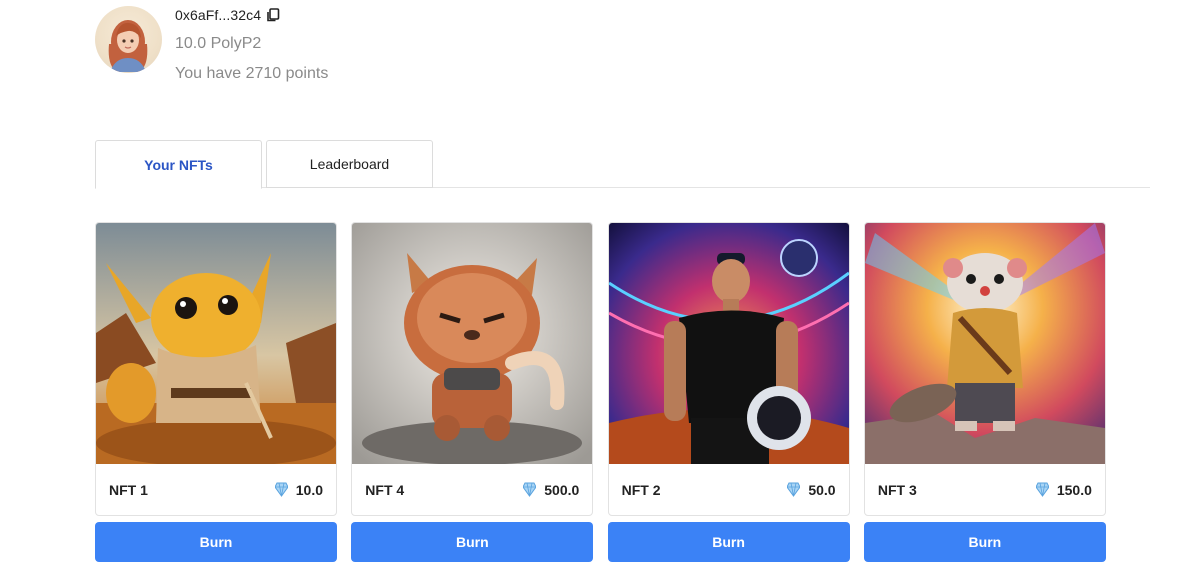 Image resolution: width=1200 pixels, height=581 pixels. What do you see at coordinates (309, 489) in the screenshot?
I see `nft-price-value: 10.0` at bounding box center [309, 489].